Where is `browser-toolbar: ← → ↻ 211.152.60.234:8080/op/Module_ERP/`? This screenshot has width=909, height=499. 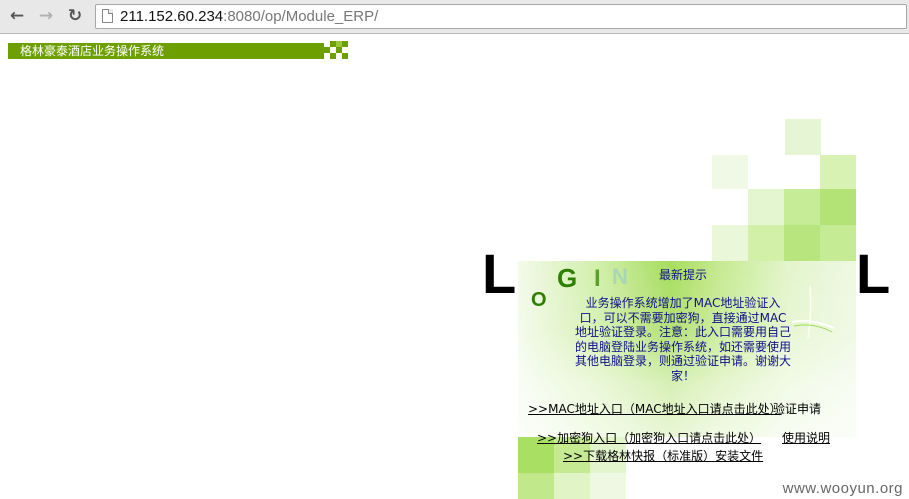
browser-toolbar: ← → ↻ 211.152.60.234:8080/op/Module_ERP/ is located at coordinates (454, 17).